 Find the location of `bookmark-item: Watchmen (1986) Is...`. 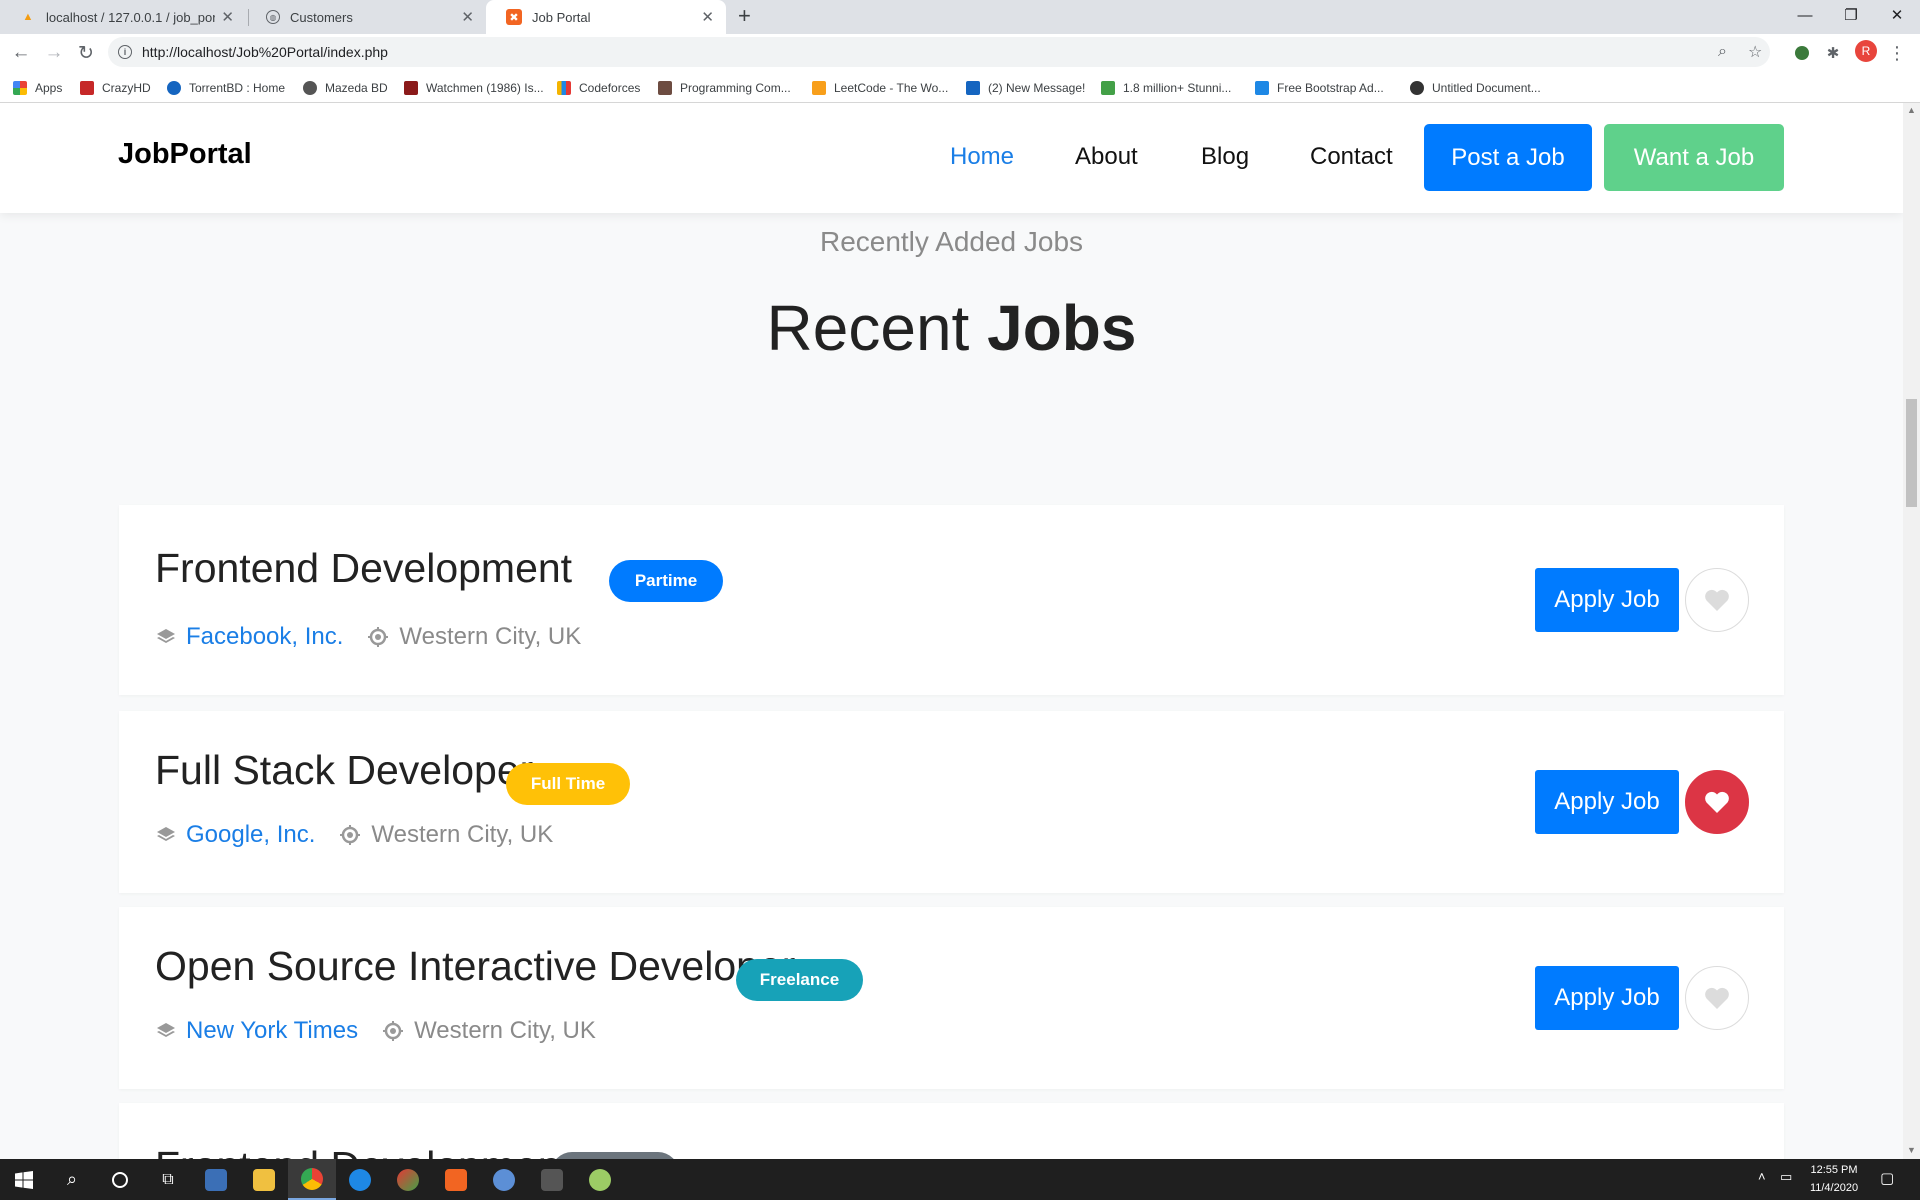

bookmark-item: Watchmen (1986) Is... is located at coordinates (474, 87).